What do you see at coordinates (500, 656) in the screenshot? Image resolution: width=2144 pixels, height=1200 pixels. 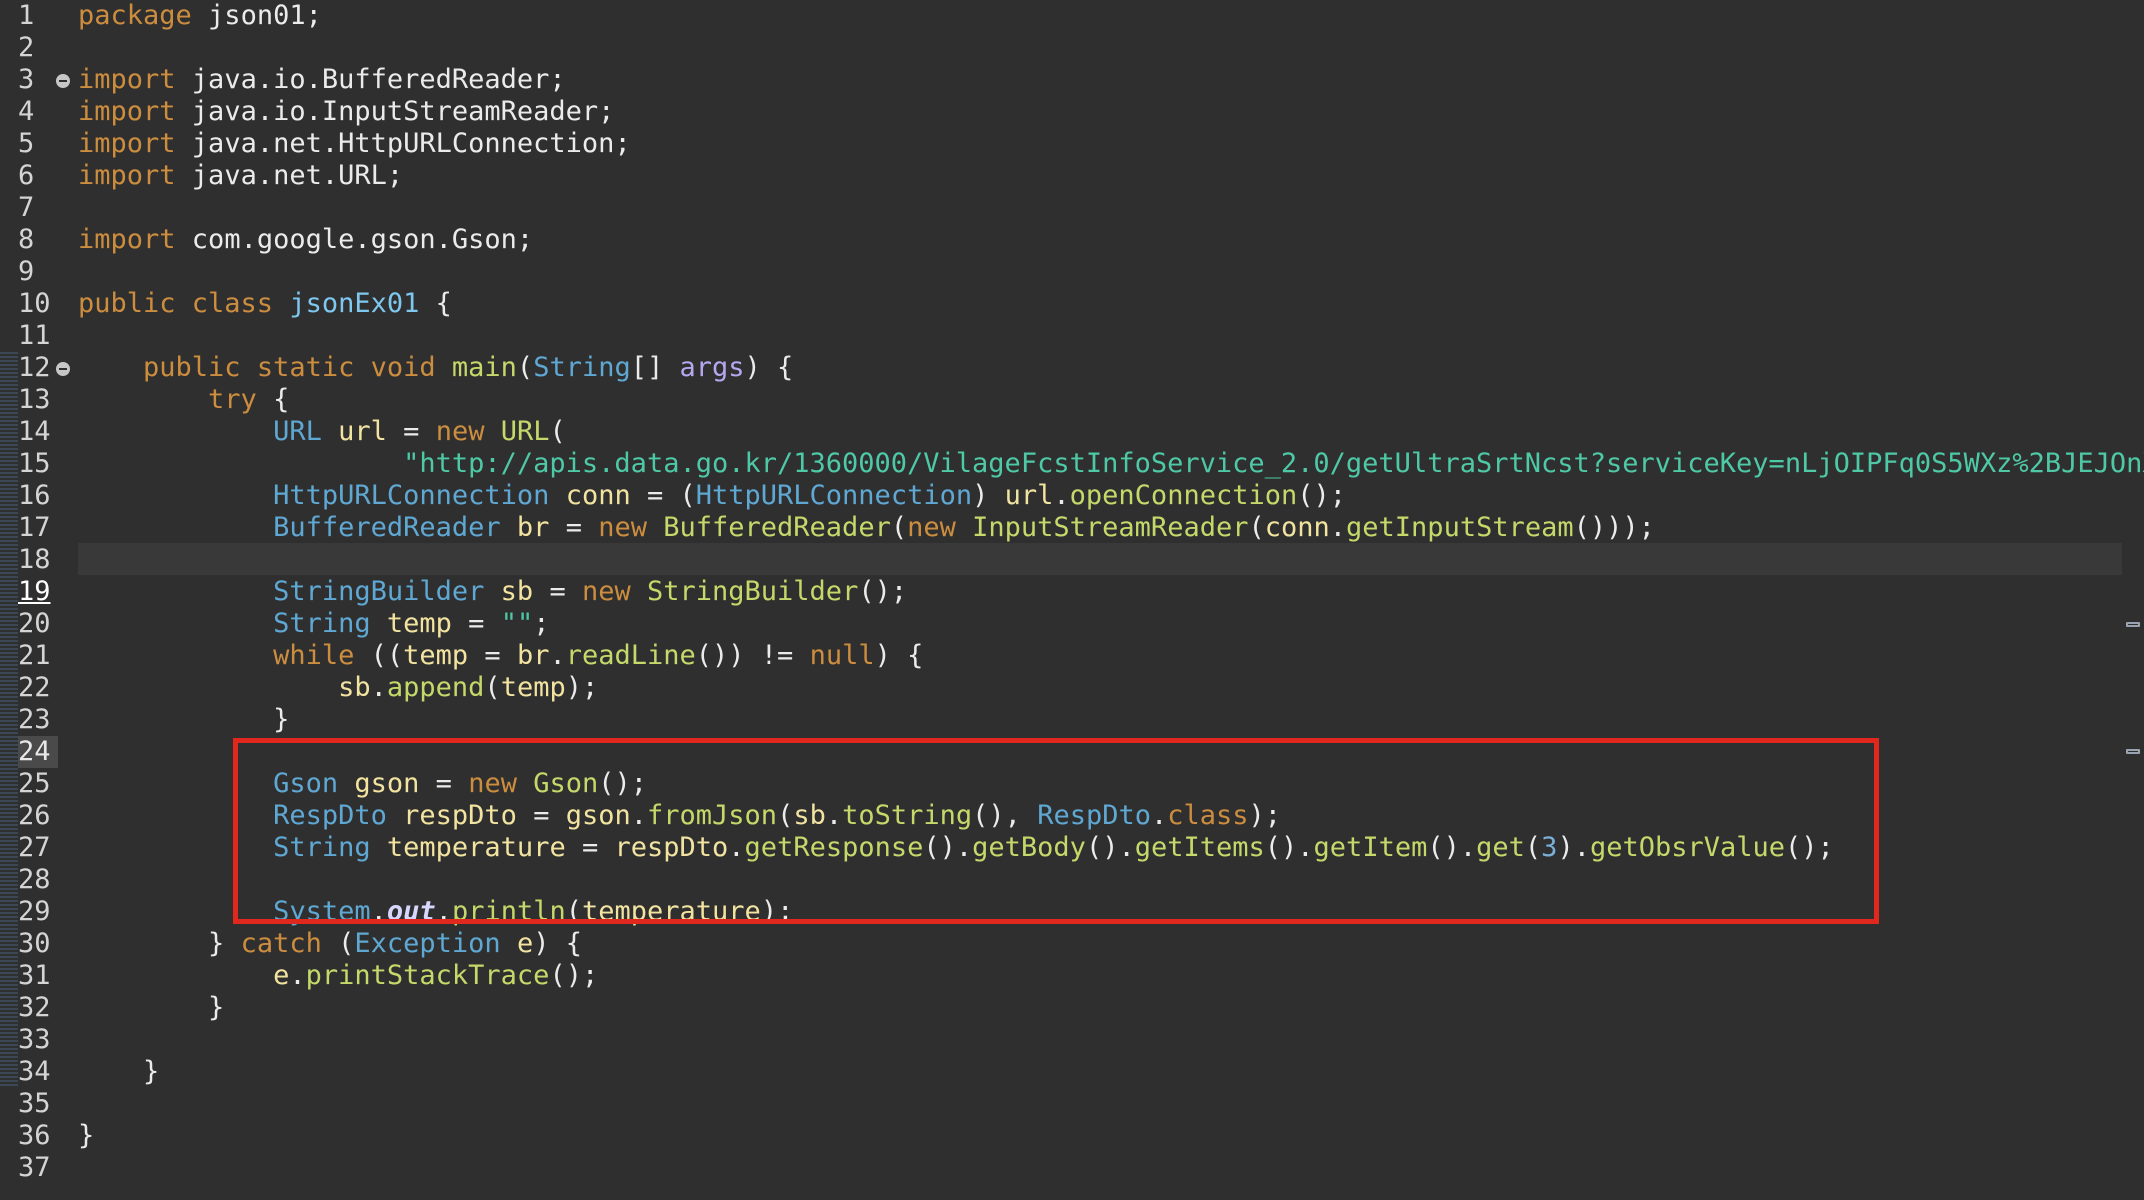 I see `code-text: while ((temp = br.readLine()) != null) {` at bounding box center [500, 656].